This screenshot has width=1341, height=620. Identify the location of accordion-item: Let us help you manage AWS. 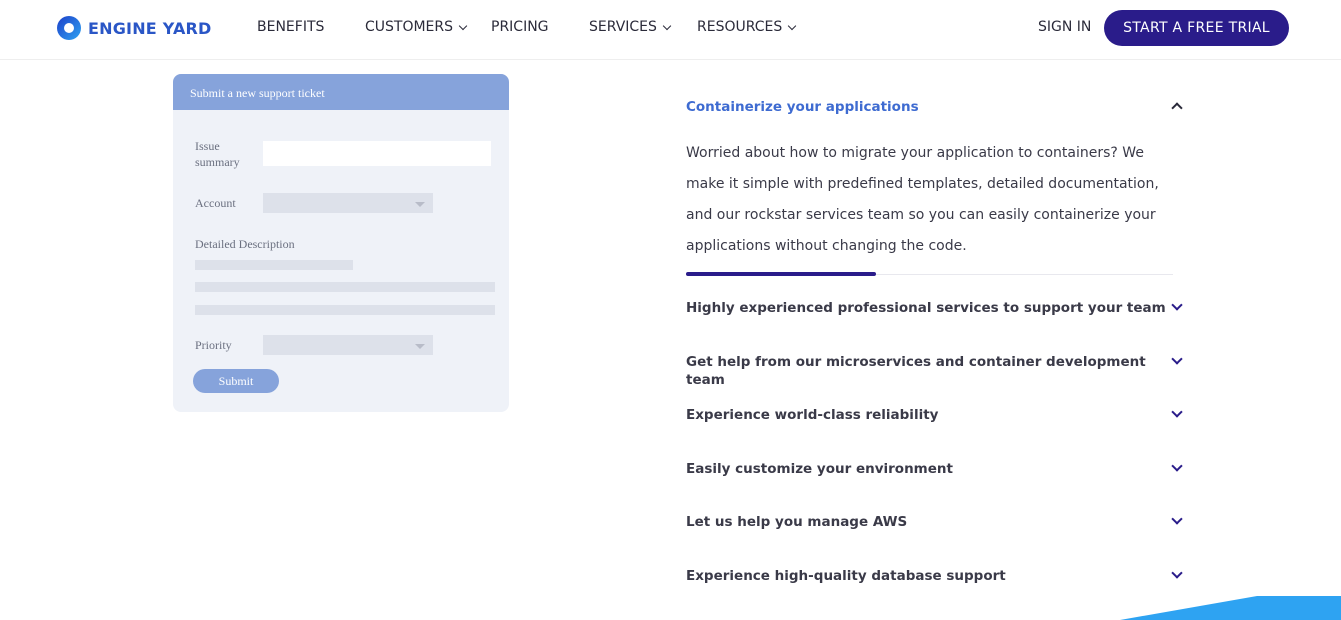
(937, 523).